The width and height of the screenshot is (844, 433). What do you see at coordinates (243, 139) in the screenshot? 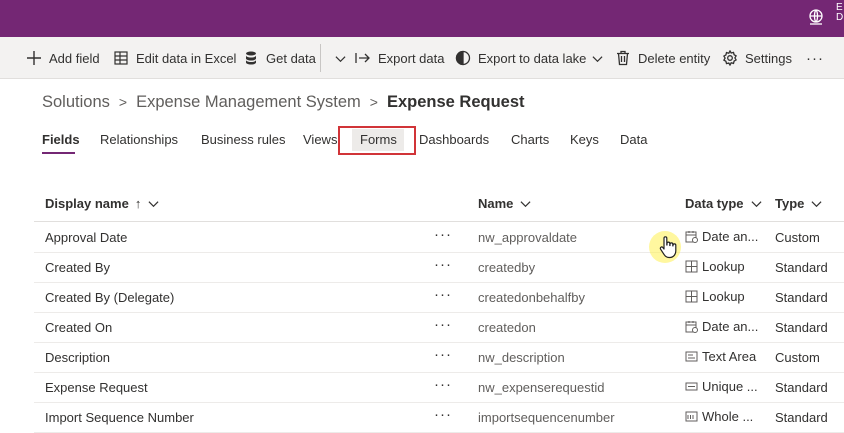
I see `tab-business-rules: Business rules` at bounding box center [243, 139].